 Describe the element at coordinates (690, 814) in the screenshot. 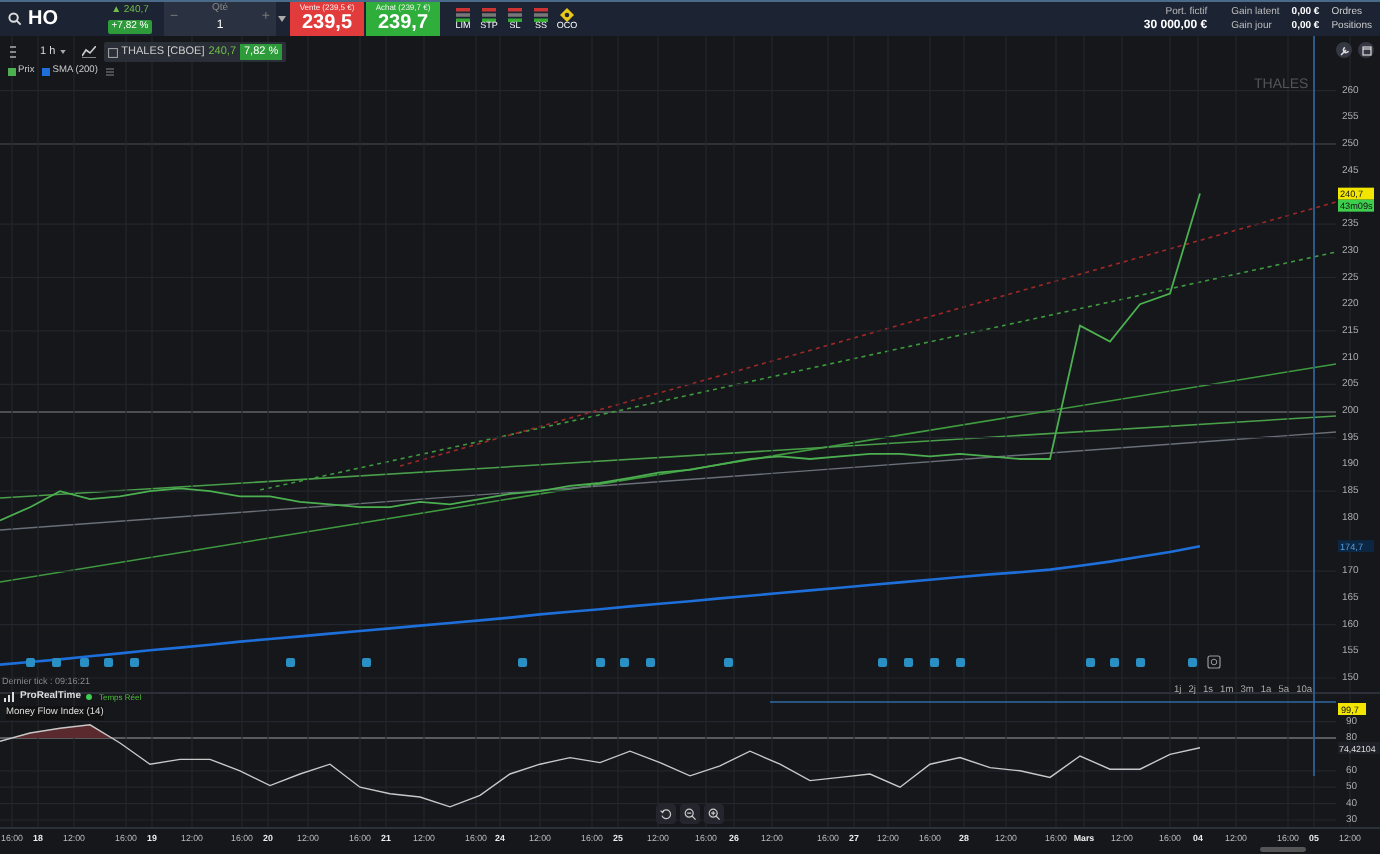

I see `zoom-out-button` at that location.